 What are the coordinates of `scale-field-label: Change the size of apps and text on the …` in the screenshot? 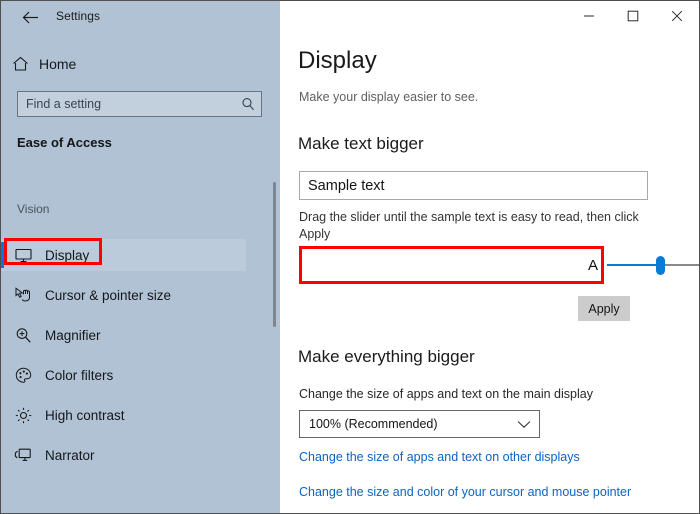 It's located at (446, 394).